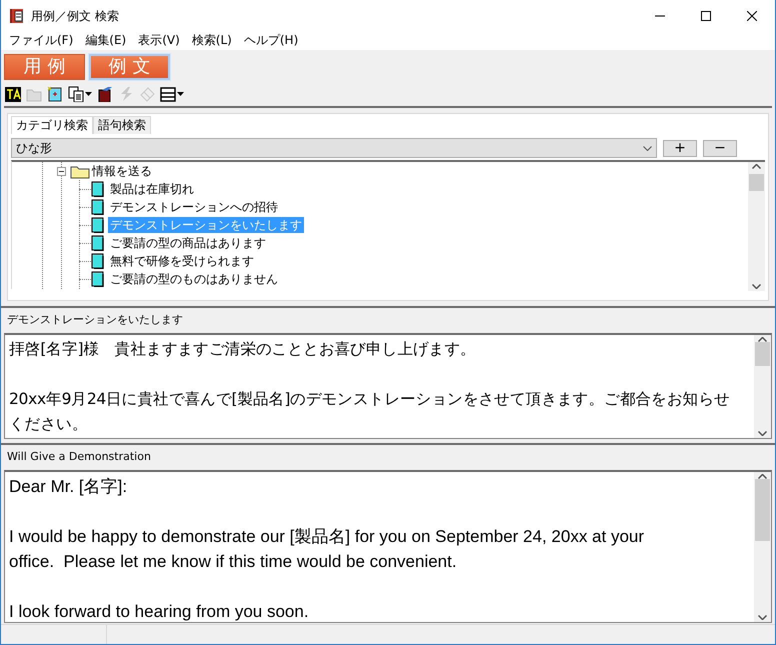  Describe the element at coordinates (327, 537) in the screenshot. I see `text-line: I would be happy to demonstrate our [製品名] for you on September 24, 20xx at your` at that location.